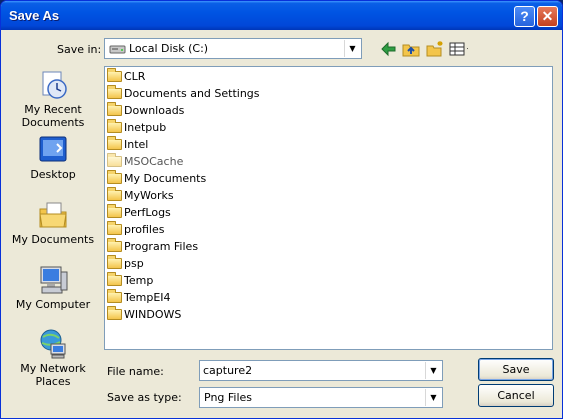 This screenshot has width=563, height=419. Describe the element at coordinates (54, 280) in the screenshot. I see `my-computer-icon` at that location.